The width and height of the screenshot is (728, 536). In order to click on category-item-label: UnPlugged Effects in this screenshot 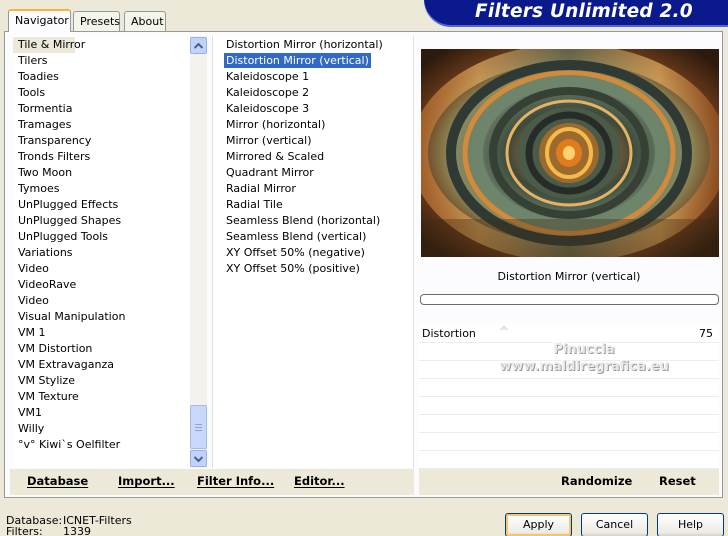, I will do `click(68, 204)`.